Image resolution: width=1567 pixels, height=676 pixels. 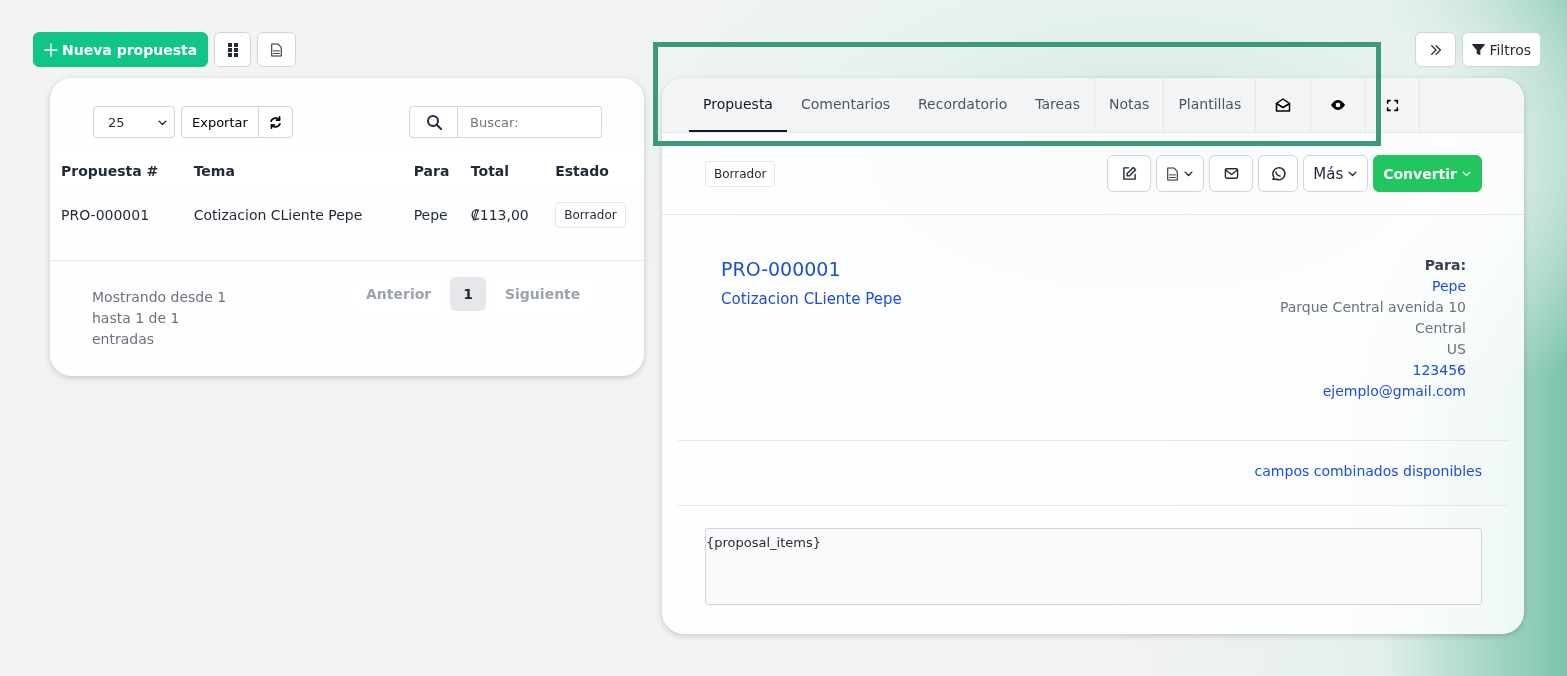 What do you see at coordinates (1440, 328) in the screenshot?
I see `address-line: Central` at bounding box center [1440, 328].